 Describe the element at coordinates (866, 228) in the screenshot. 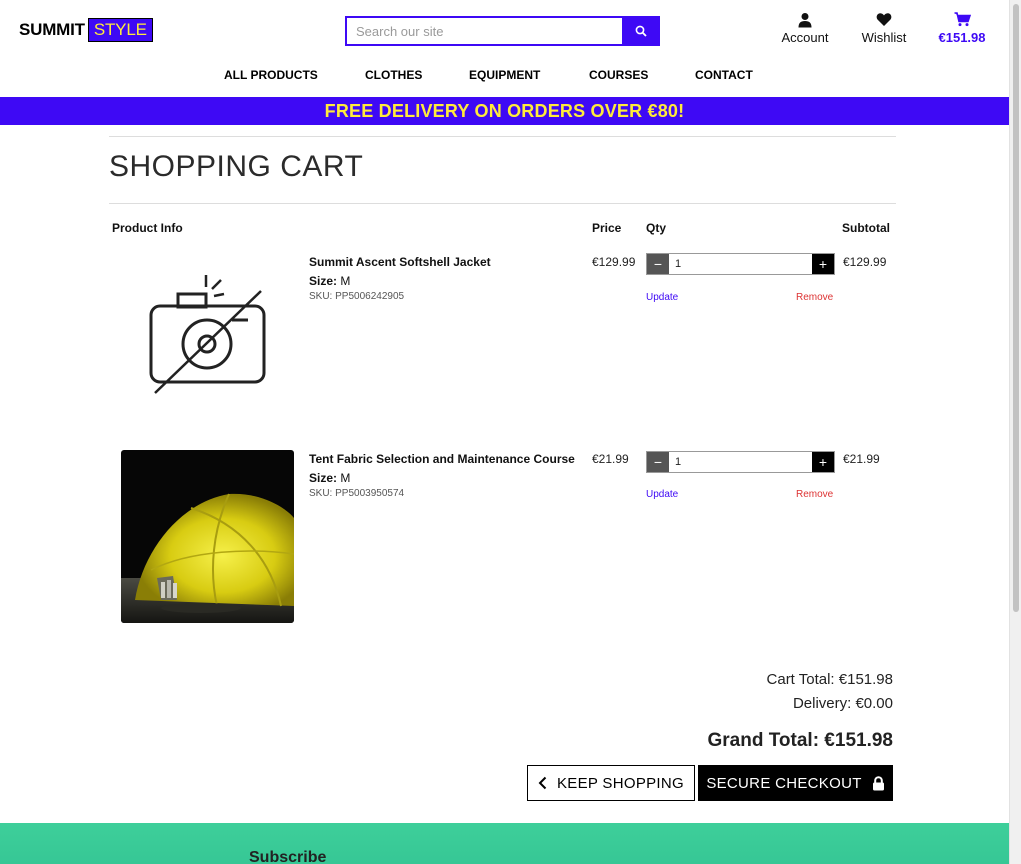

I see `column-header-subtotal: Subtotal` at that location.